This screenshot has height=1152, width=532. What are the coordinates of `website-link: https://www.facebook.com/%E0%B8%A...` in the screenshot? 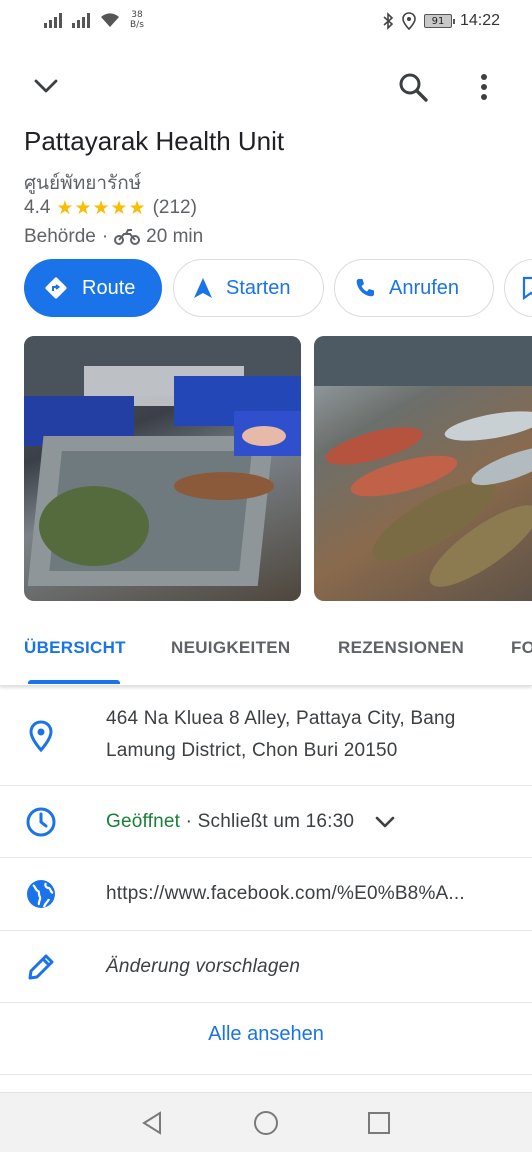 It's located at (311, 894).